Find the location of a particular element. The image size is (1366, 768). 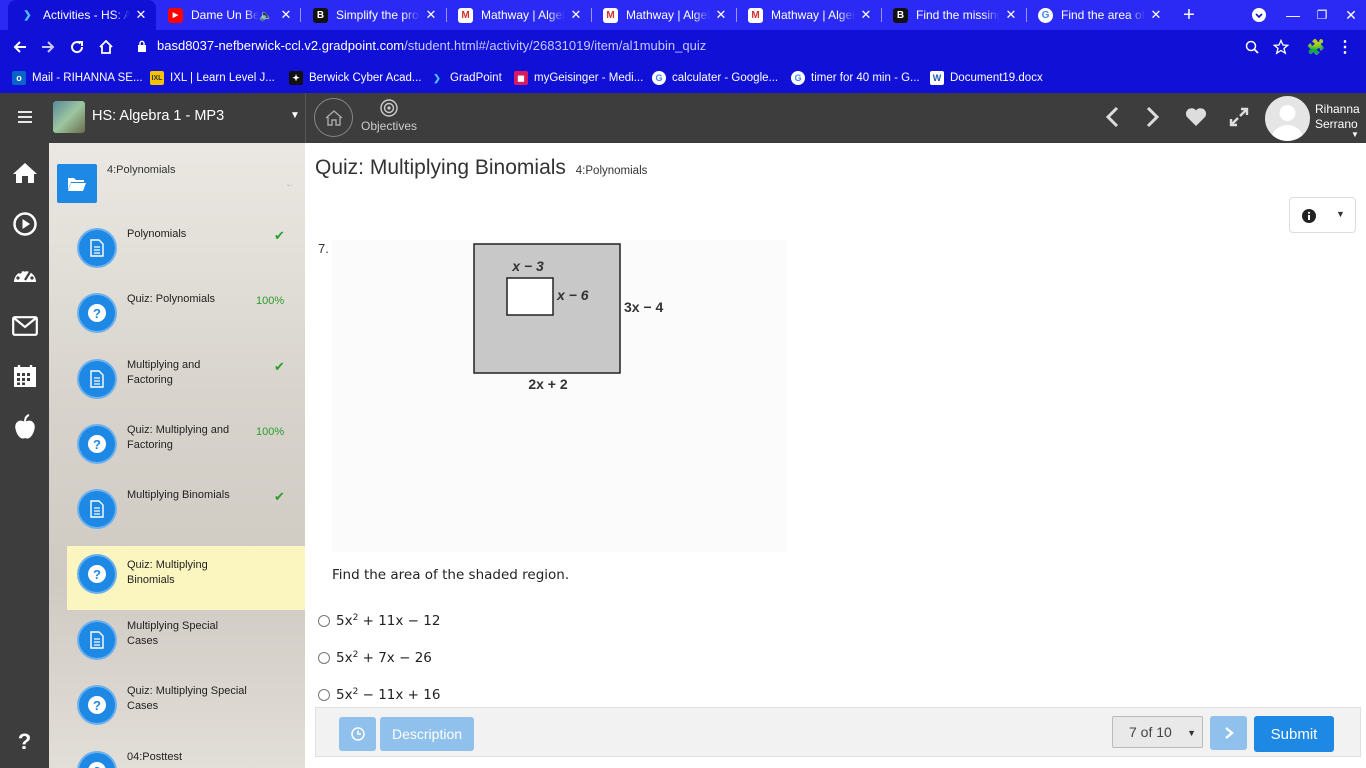

expand-icon is located at coordinates (1239, 117).